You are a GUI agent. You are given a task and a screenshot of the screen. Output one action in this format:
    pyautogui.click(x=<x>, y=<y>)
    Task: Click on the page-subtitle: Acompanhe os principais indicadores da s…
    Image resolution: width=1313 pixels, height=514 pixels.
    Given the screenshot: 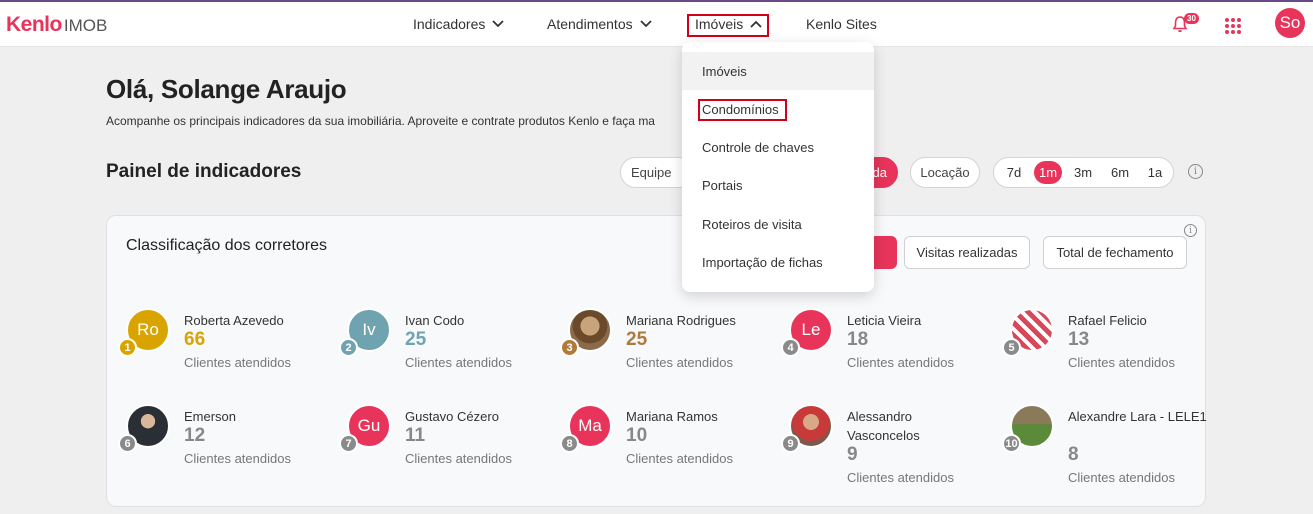 What is the action you would take?
    pyautogui.click(x=380, y=121)
    